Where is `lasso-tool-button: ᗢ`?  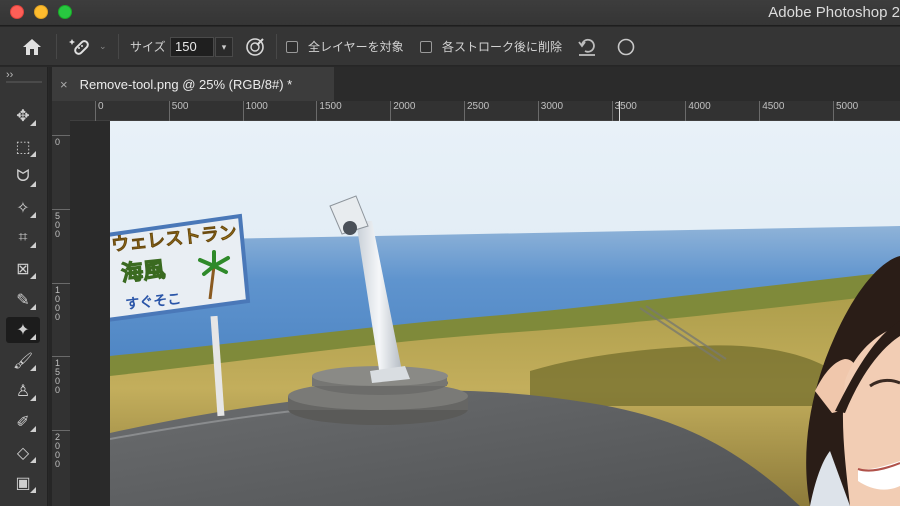
lasso-tool-button: ᗢ is located at coordinates (23, 177).